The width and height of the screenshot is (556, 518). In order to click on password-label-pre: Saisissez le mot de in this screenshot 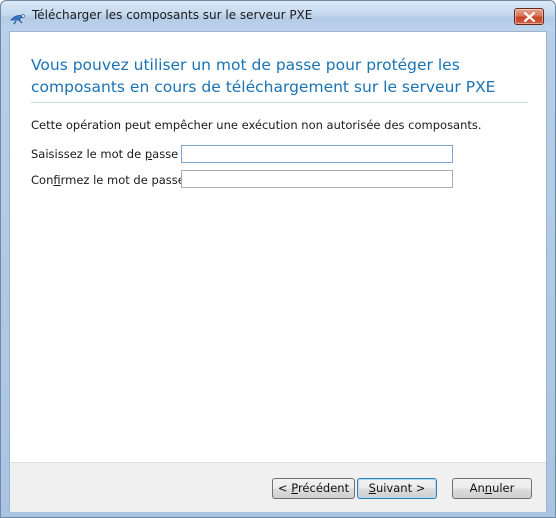, I will do `click(88, 154)`.